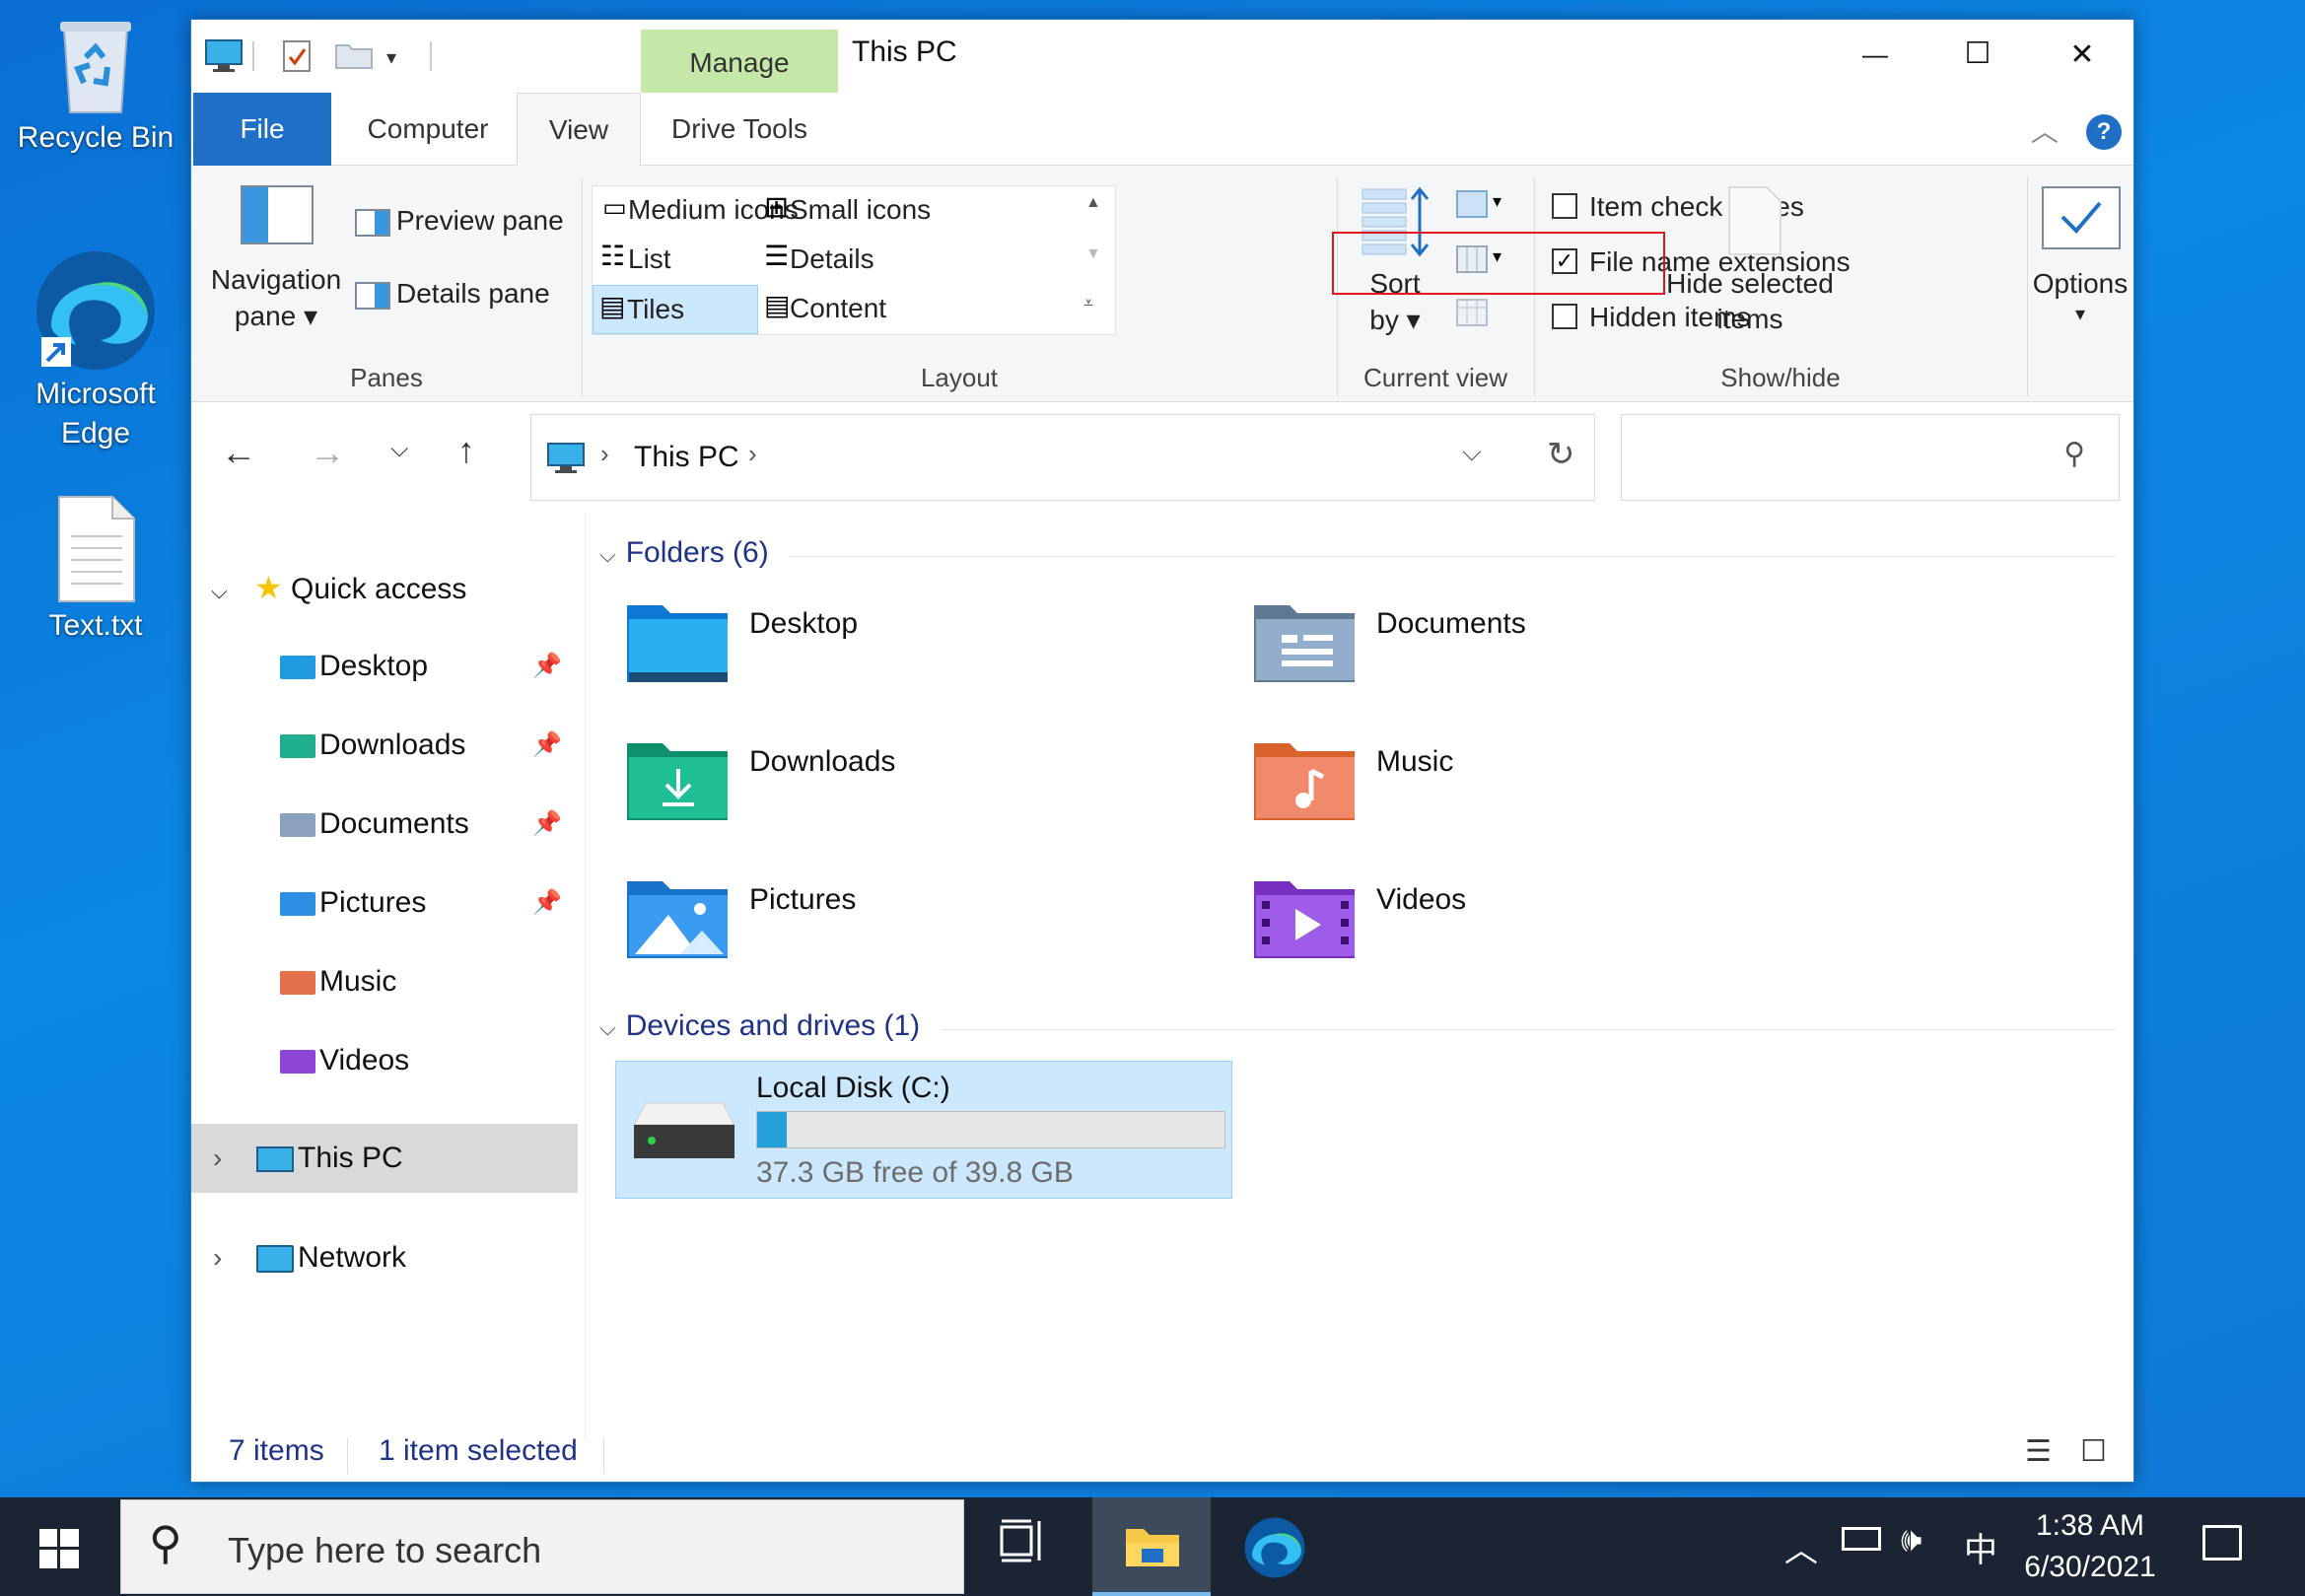 The height and width of the screenshot is (1596, 2305). I want to click on hide-selected-items-button: Hide selected items, so click(1750, 269).